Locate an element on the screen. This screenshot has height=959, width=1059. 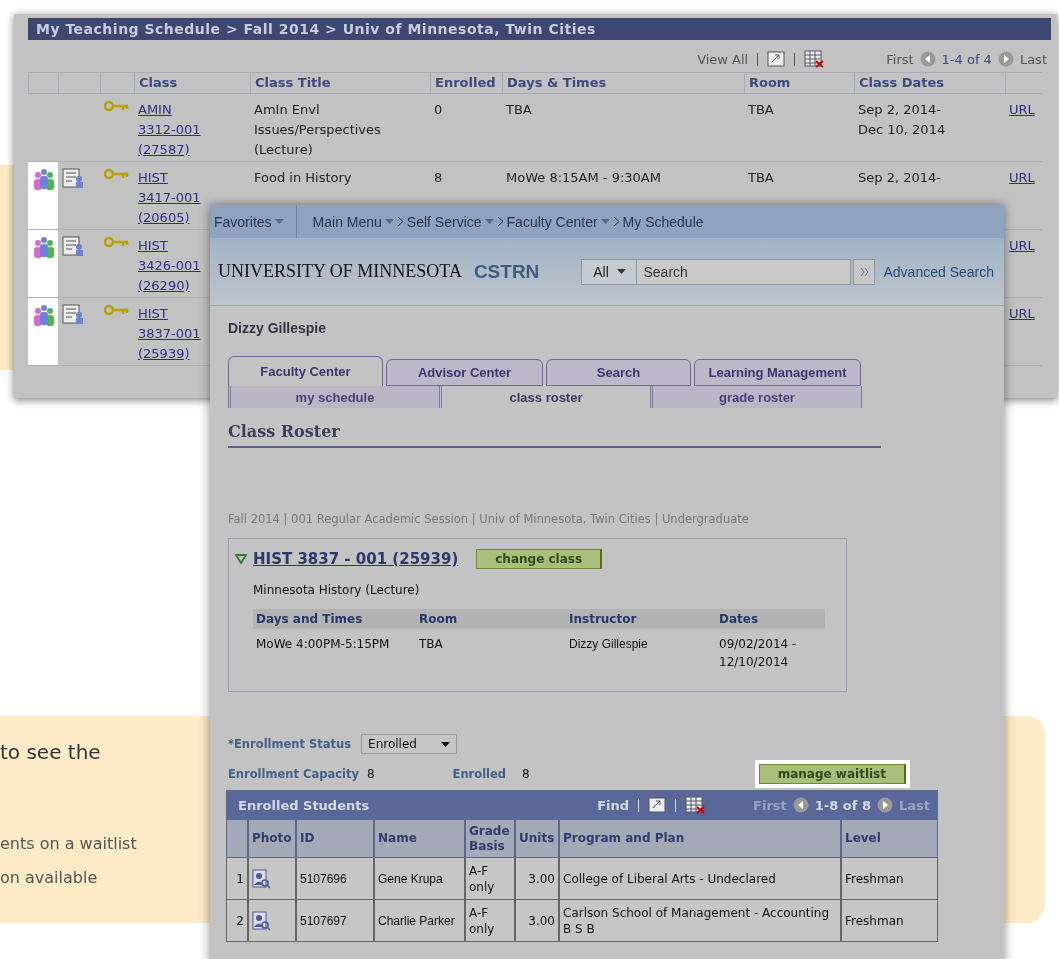
view-all-link: View All is located at coordinates (723, 59).